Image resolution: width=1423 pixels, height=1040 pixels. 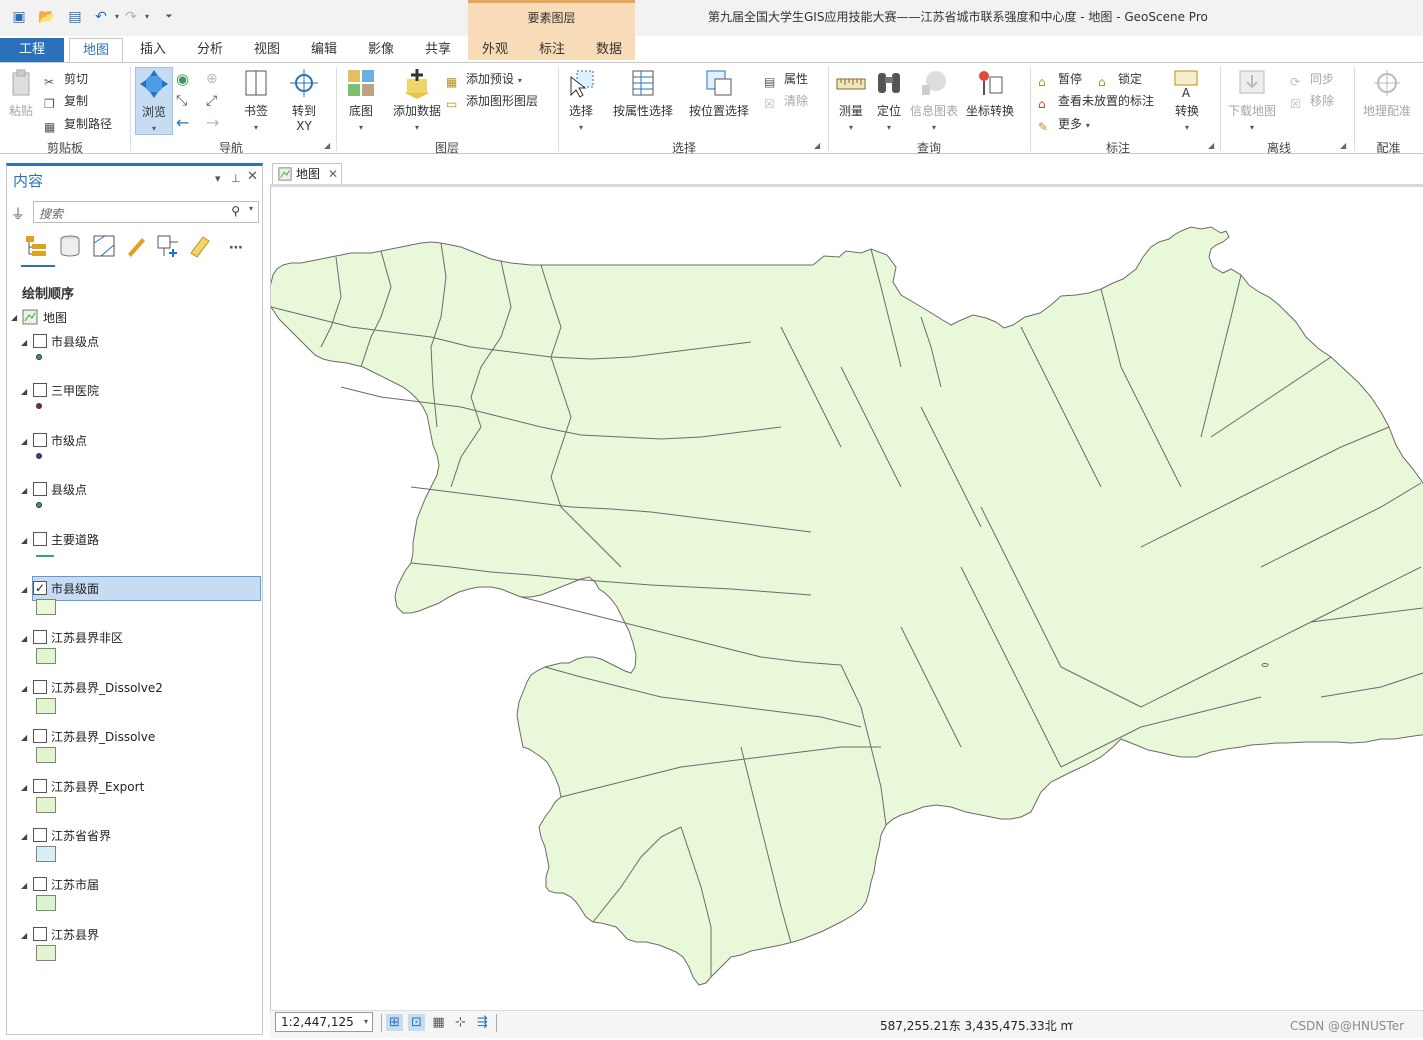 I want to click on tab-view: 视图, so click(x=267, y=50).